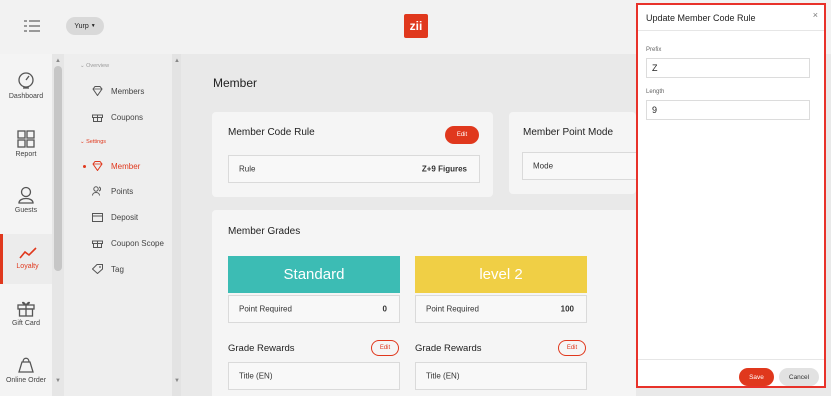  I want to click on dialog-divider, so click(731, 30).